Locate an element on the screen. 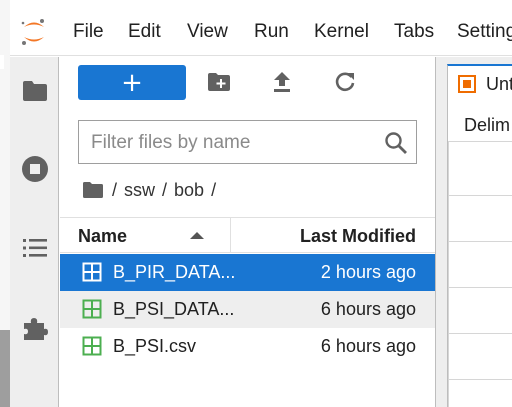 The width and height of the screenshot is (512, 407). menu-view: View is located at coordinates (207, 32).